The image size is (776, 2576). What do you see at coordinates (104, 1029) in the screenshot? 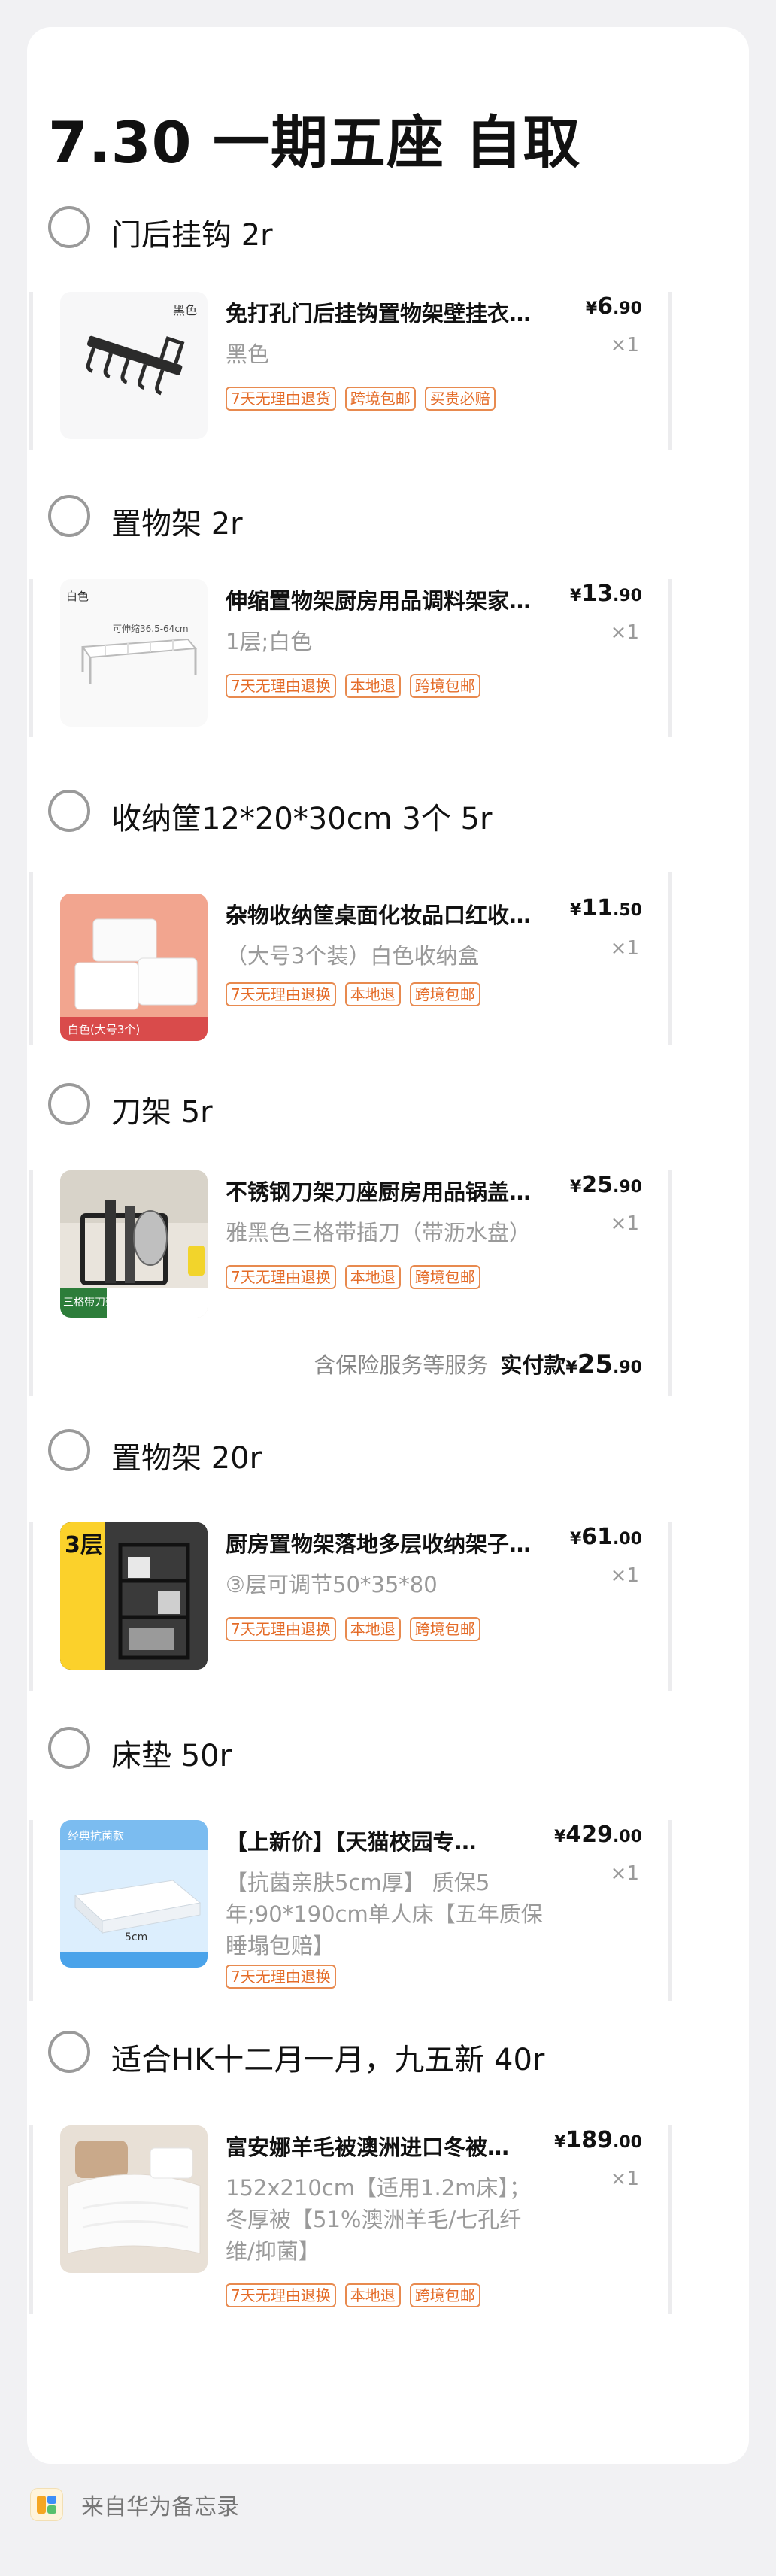
I see `image-caption: 白色(大号3个)` at bounding box center [104, 1029].